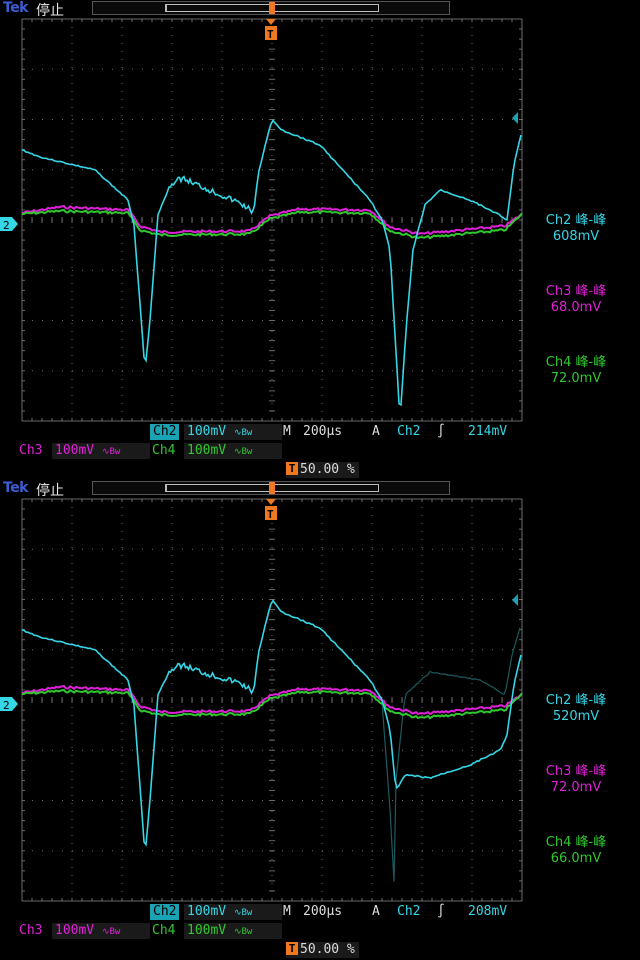 Image resolution: width=640 pixels, height=960 pixels. What do you see at coordinates (576, 299) in the screenshot?
I see `measurement-ch3: Ch3 峰-峰 68.0mV` at bounding box center [576, 299].